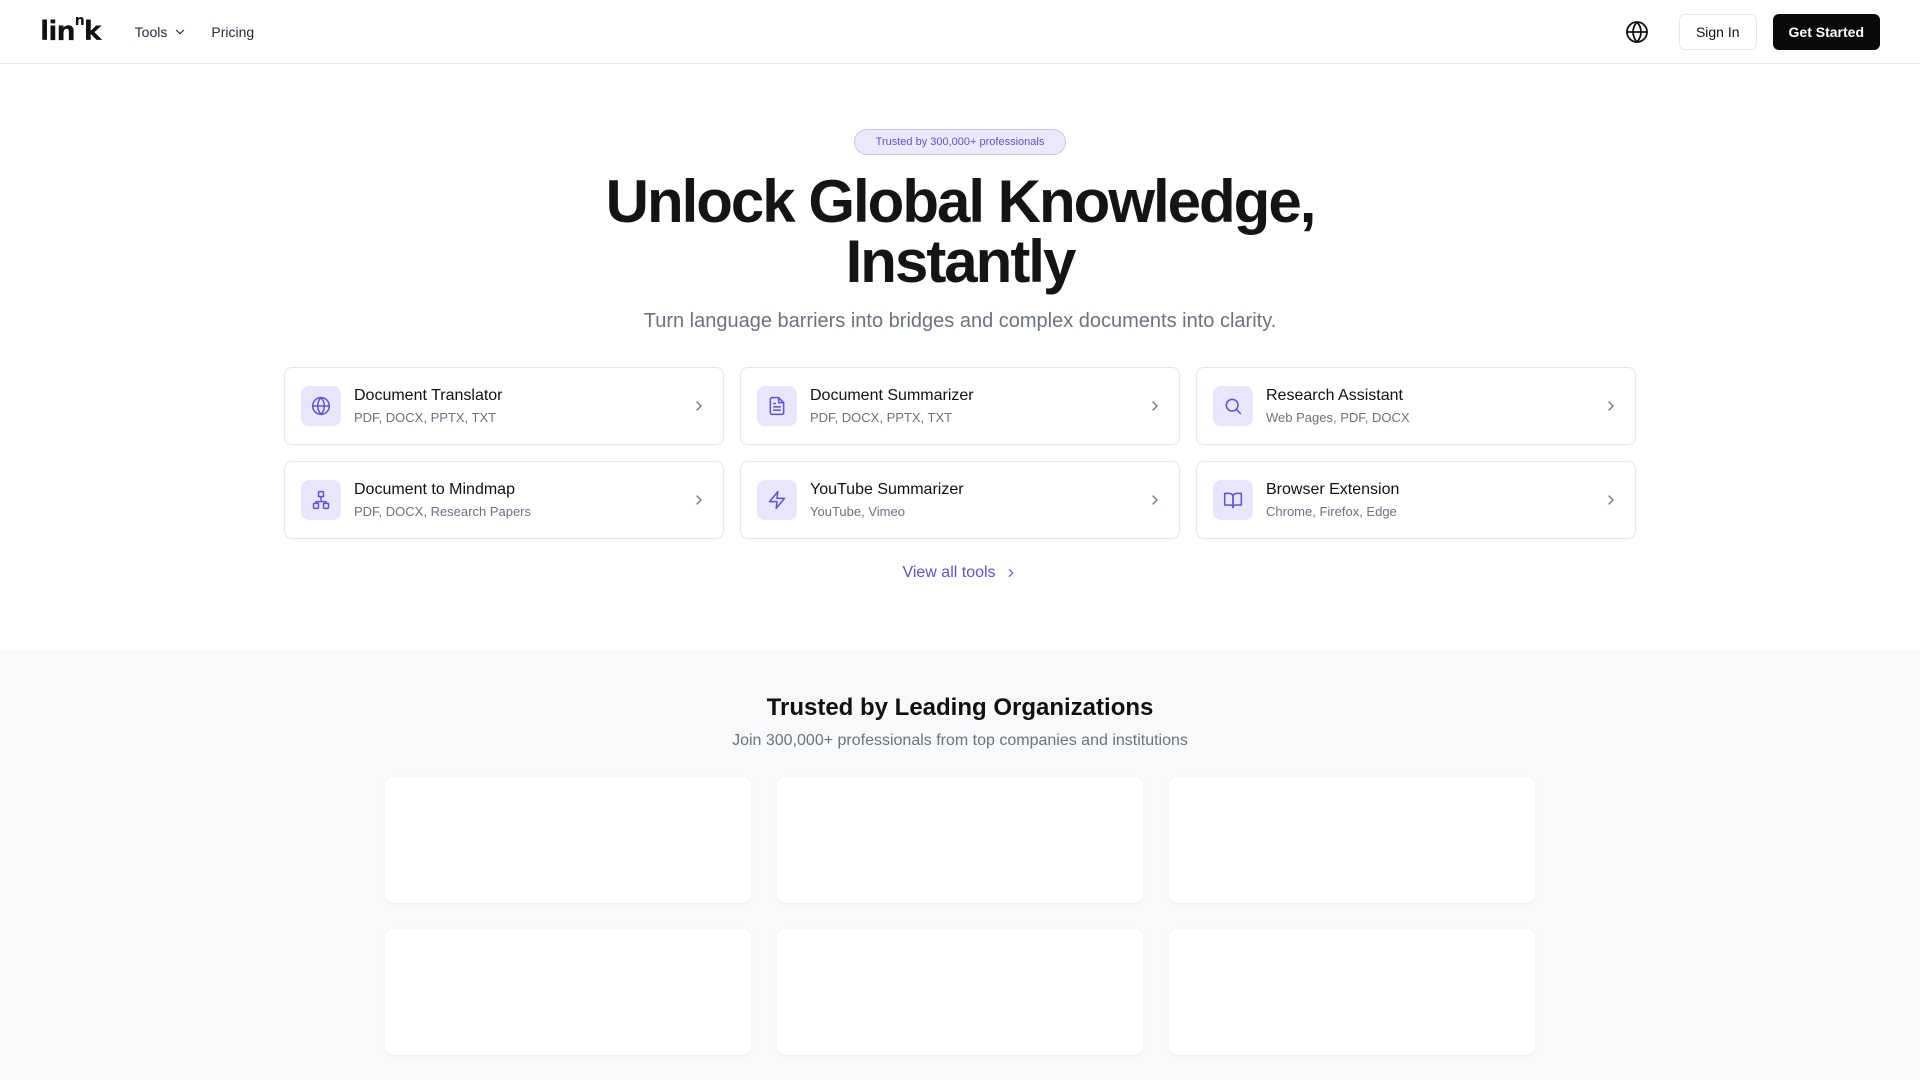 Image resolution: width=1920 pixels, height=1080 pixels. I want to click on tool-card-research-assistant: Research Assistant Web Pages, PDF, DOCX, so click(1416, 406).